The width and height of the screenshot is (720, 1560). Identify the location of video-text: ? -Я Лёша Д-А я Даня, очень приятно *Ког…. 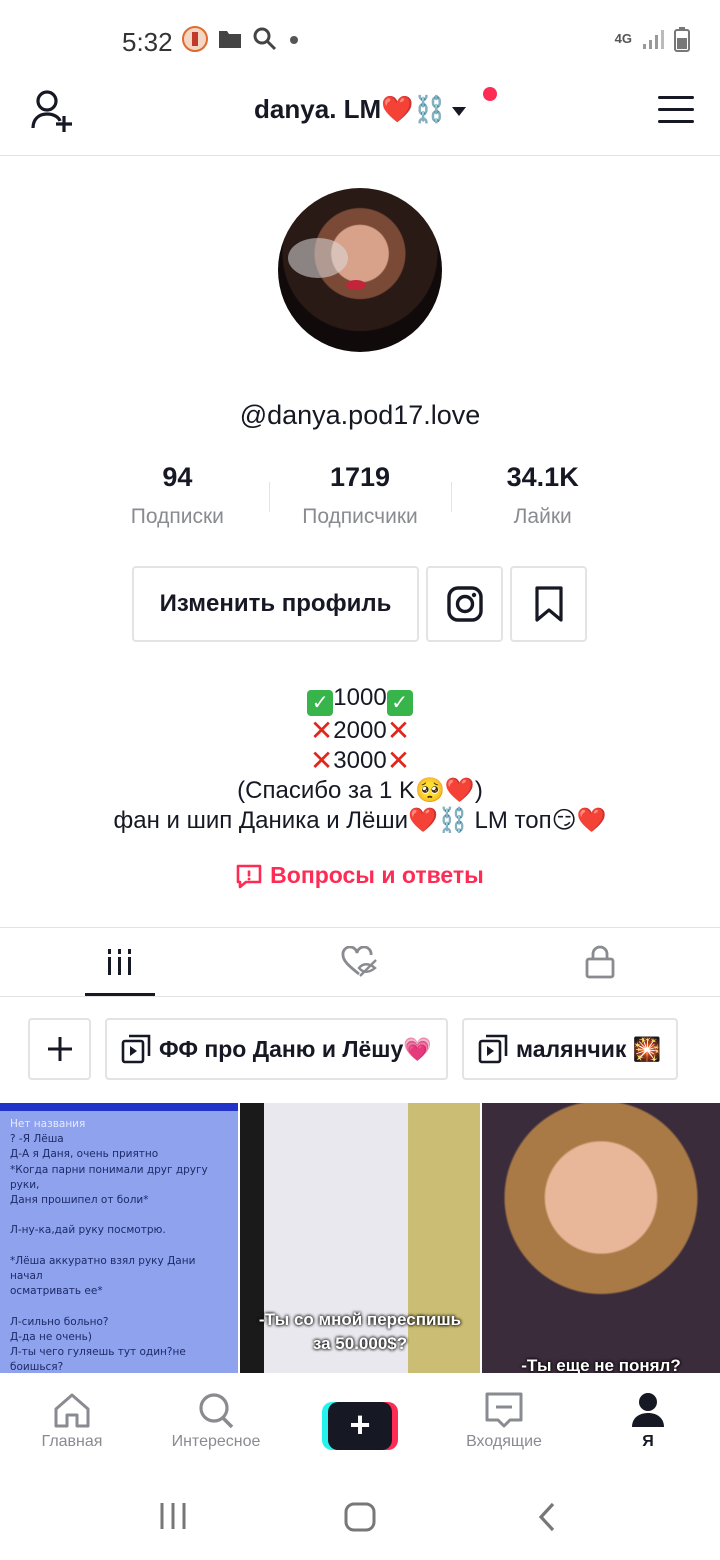
(109, 1253).